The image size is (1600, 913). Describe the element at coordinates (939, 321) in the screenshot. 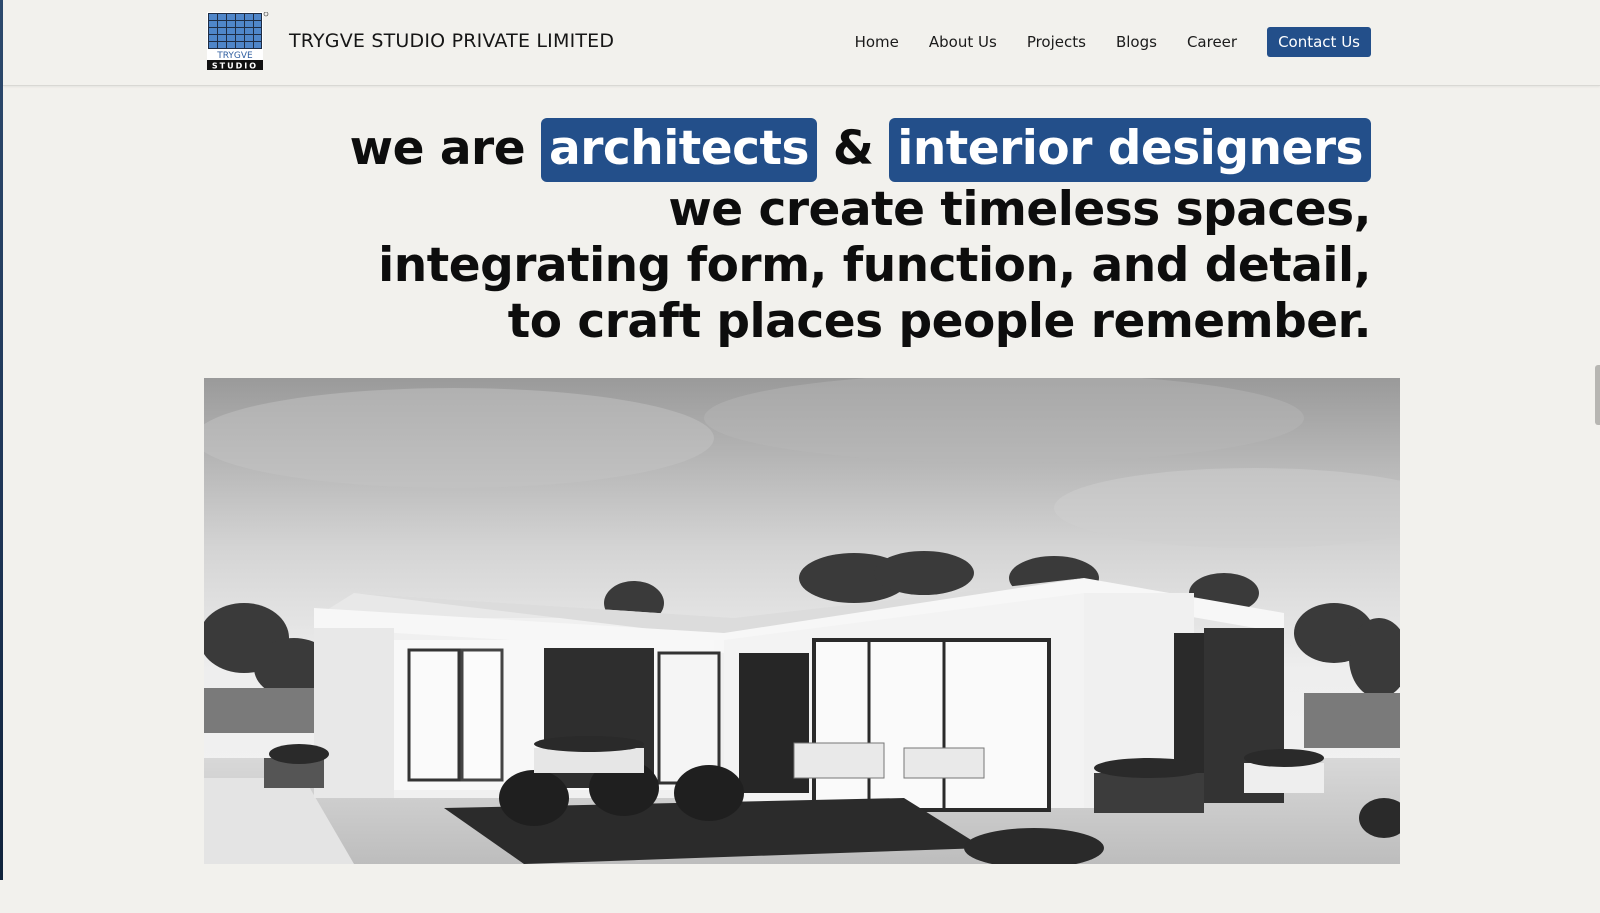

I see `hero-line-4: to craft places people remember.` at that location.